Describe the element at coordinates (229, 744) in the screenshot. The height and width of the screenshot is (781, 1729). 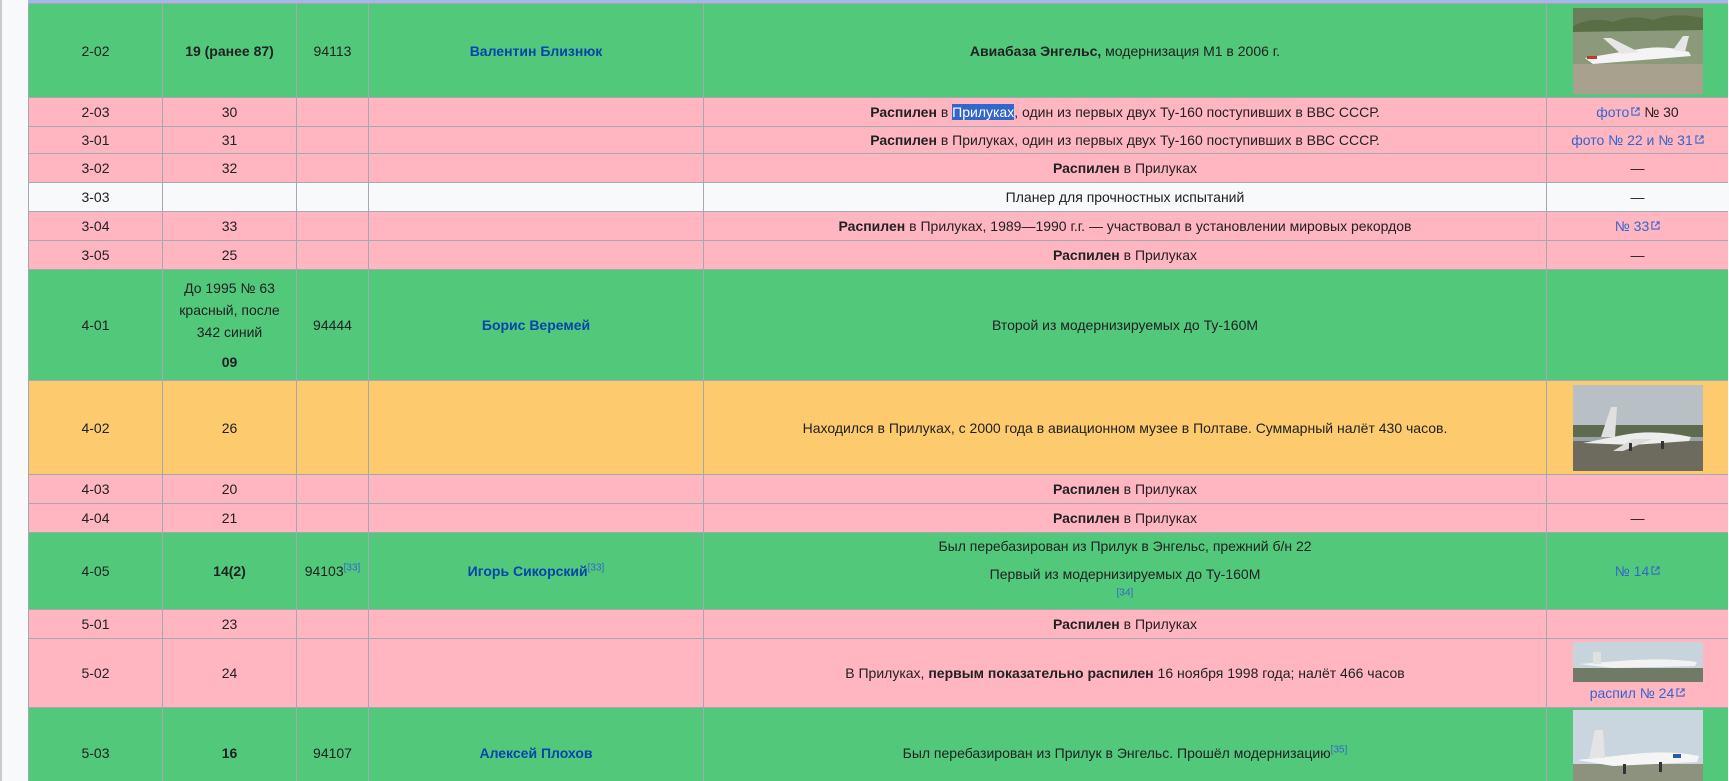
I see `tail-number-cell: 16` at that location.